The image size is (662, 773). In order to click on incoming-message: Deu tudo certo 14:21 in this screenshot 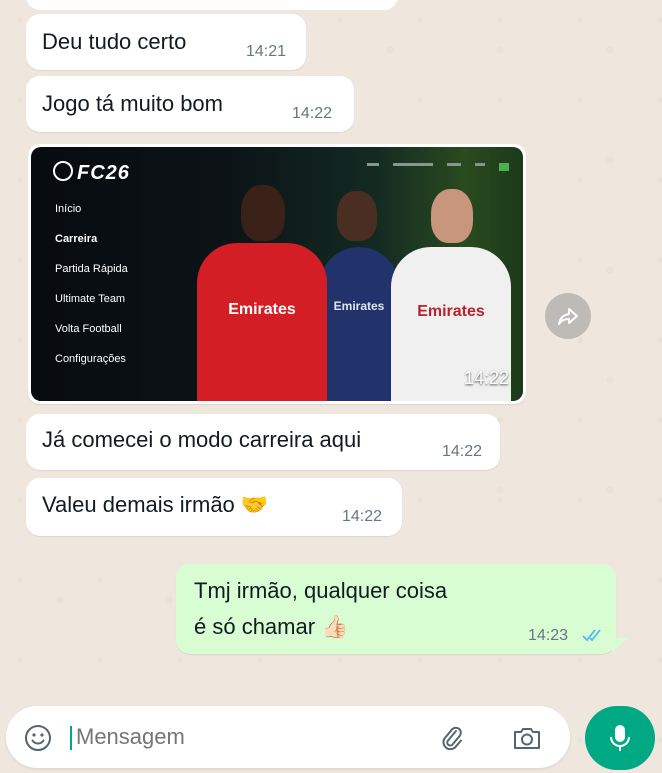, I will do `click(166, 42)`.